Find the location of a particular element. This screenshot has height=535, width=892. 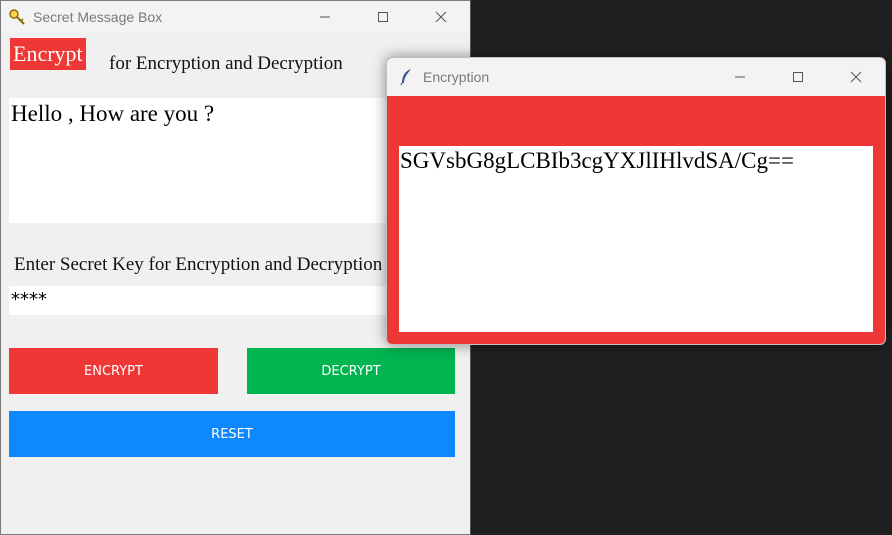

encrypt-button: ENCRYPT is located at coordinates (113, 371).